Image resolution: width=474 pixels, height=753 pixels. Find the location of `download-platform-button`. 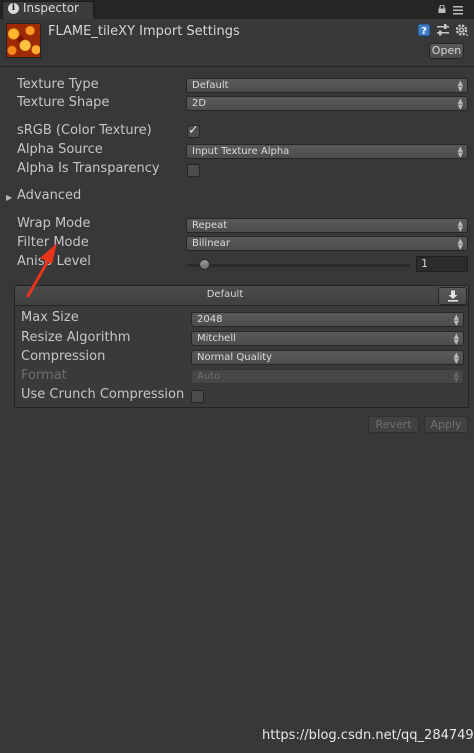

download-platform-button is located at coordinates (452, 296).